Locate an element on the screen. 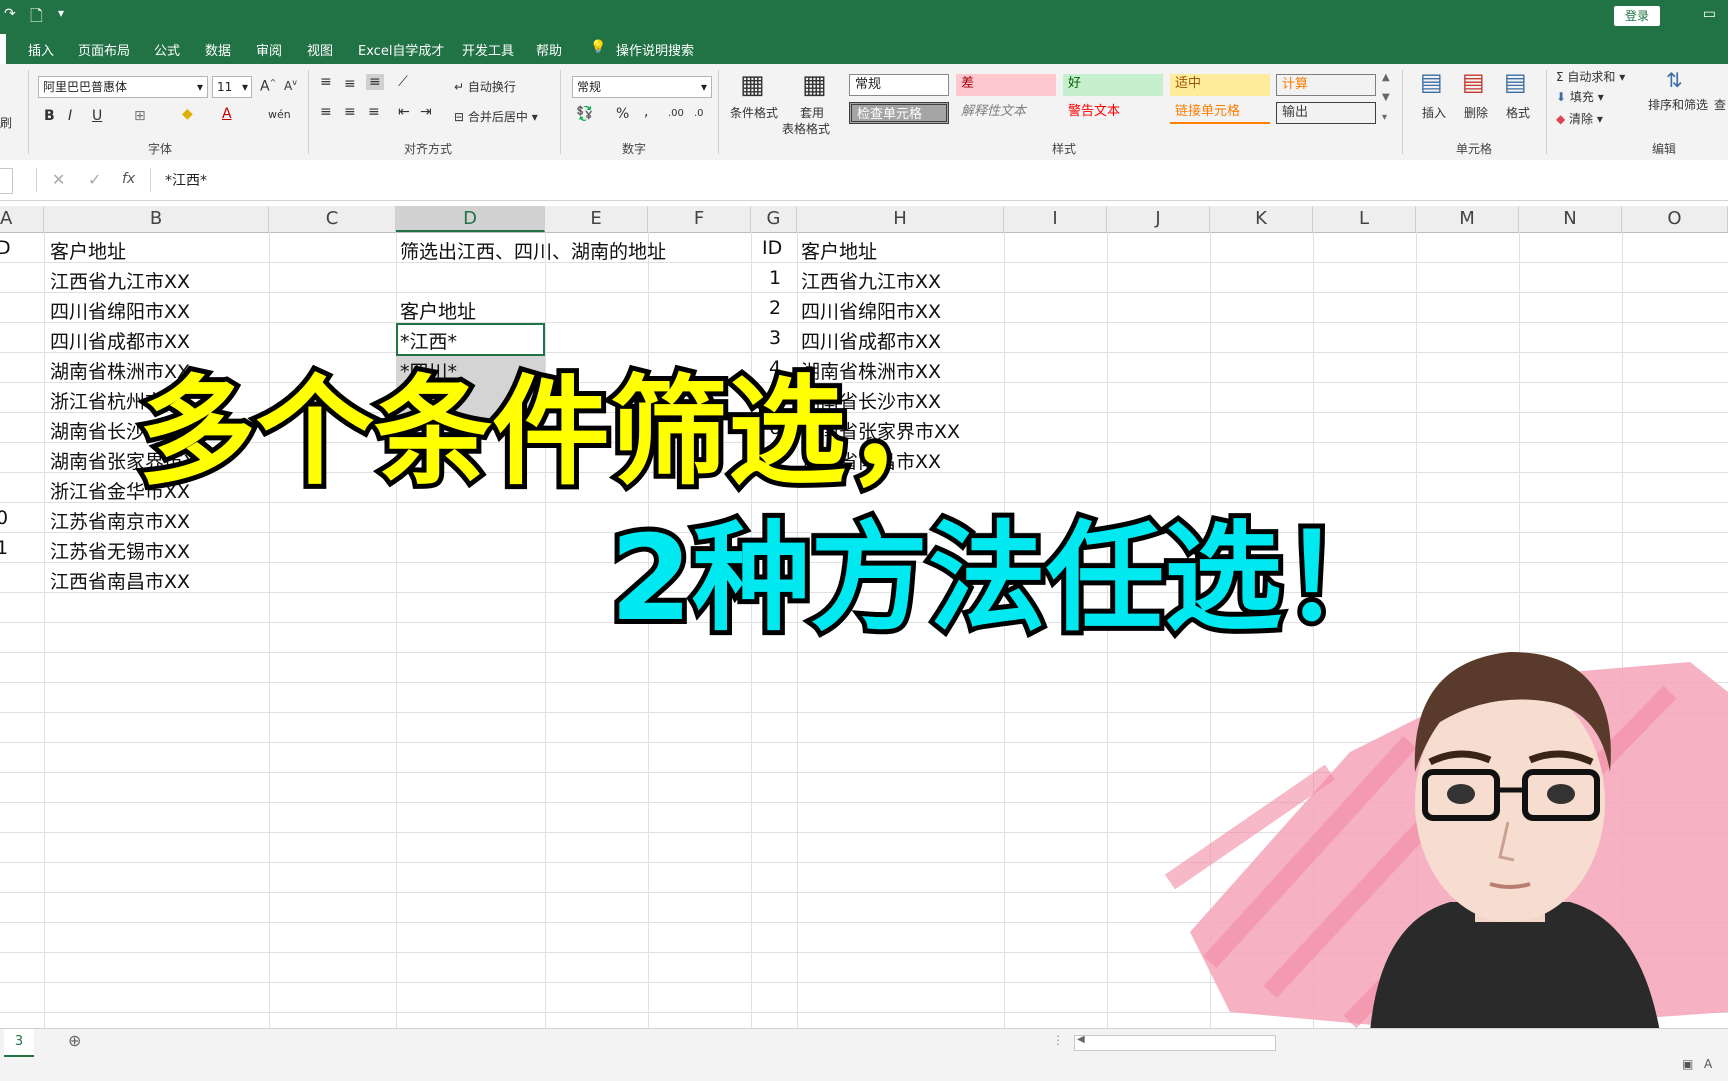 This screenshot has height=1081, width=1728. comma-button: , is located at coordinates (646, 112).